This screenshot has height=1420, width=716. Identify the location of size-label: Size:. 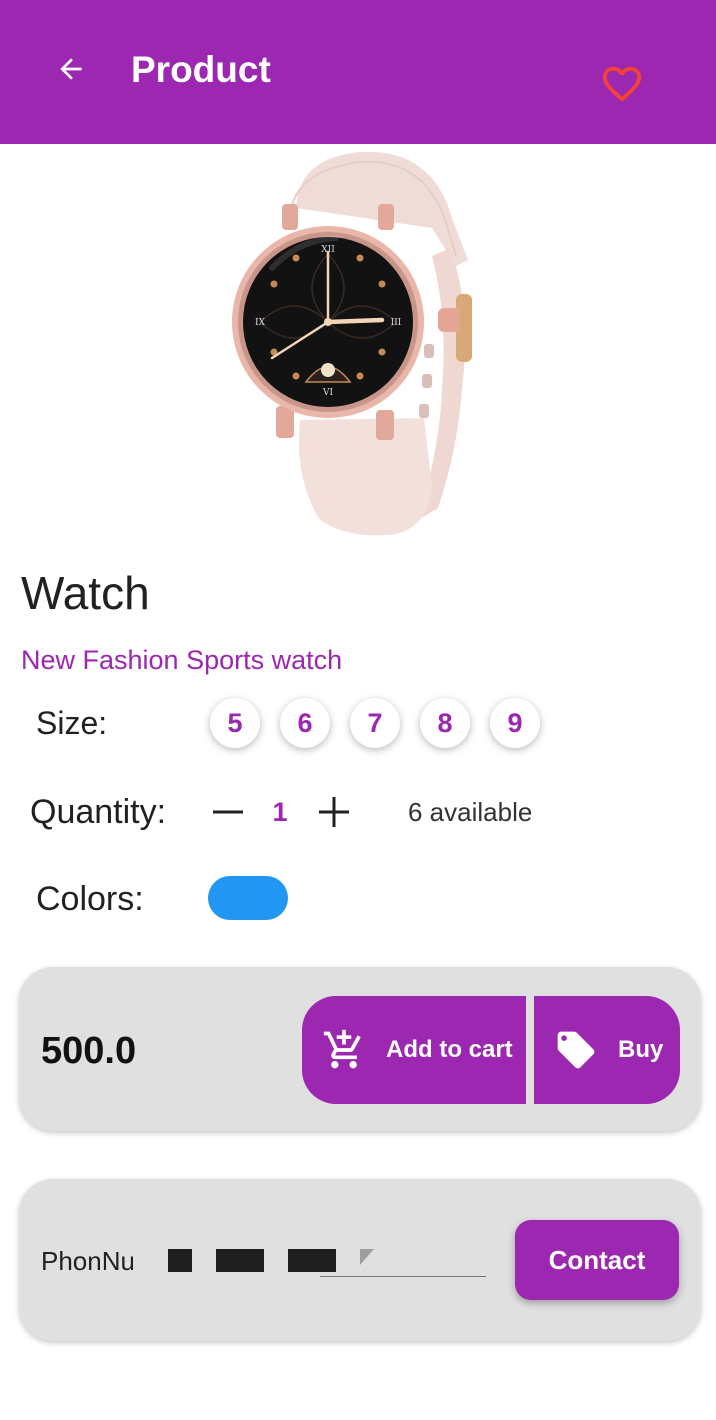
(72, 723).